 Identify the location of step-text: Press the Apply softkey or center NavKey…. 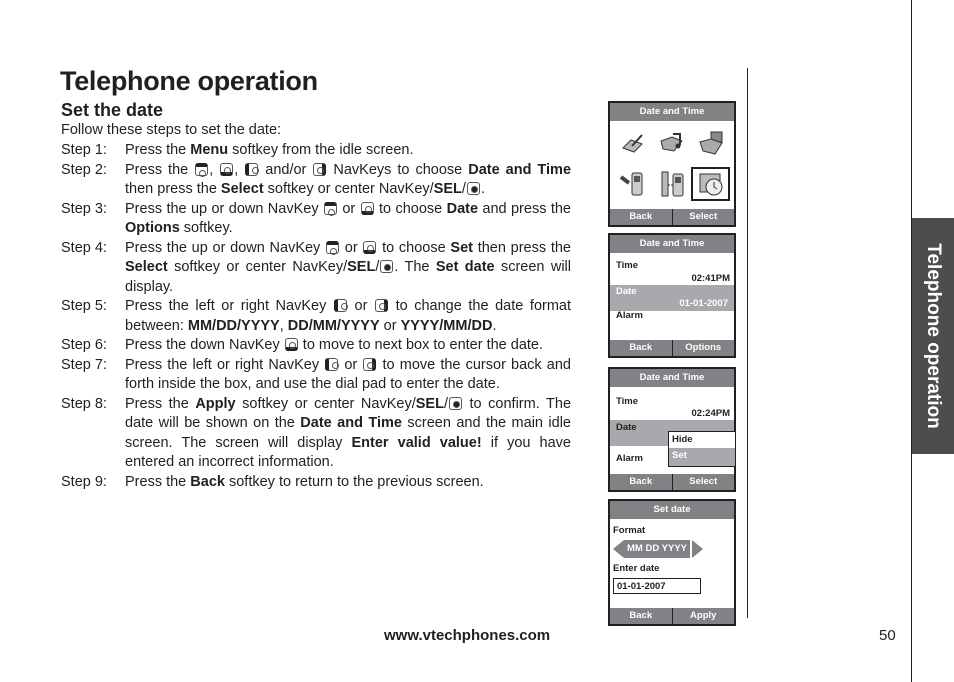
(348, 433).